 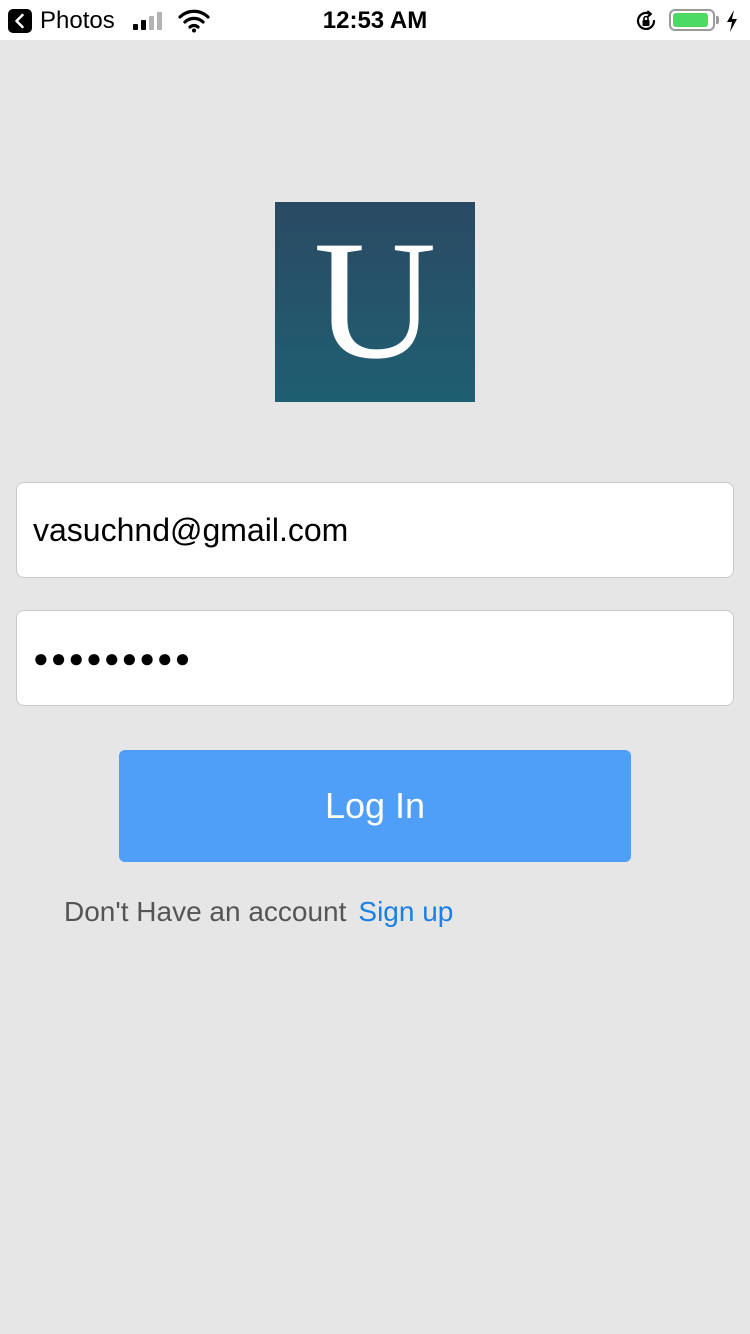 I want to click on email-value: vasuchnd@gmail.com, so click(x=191, y=530).